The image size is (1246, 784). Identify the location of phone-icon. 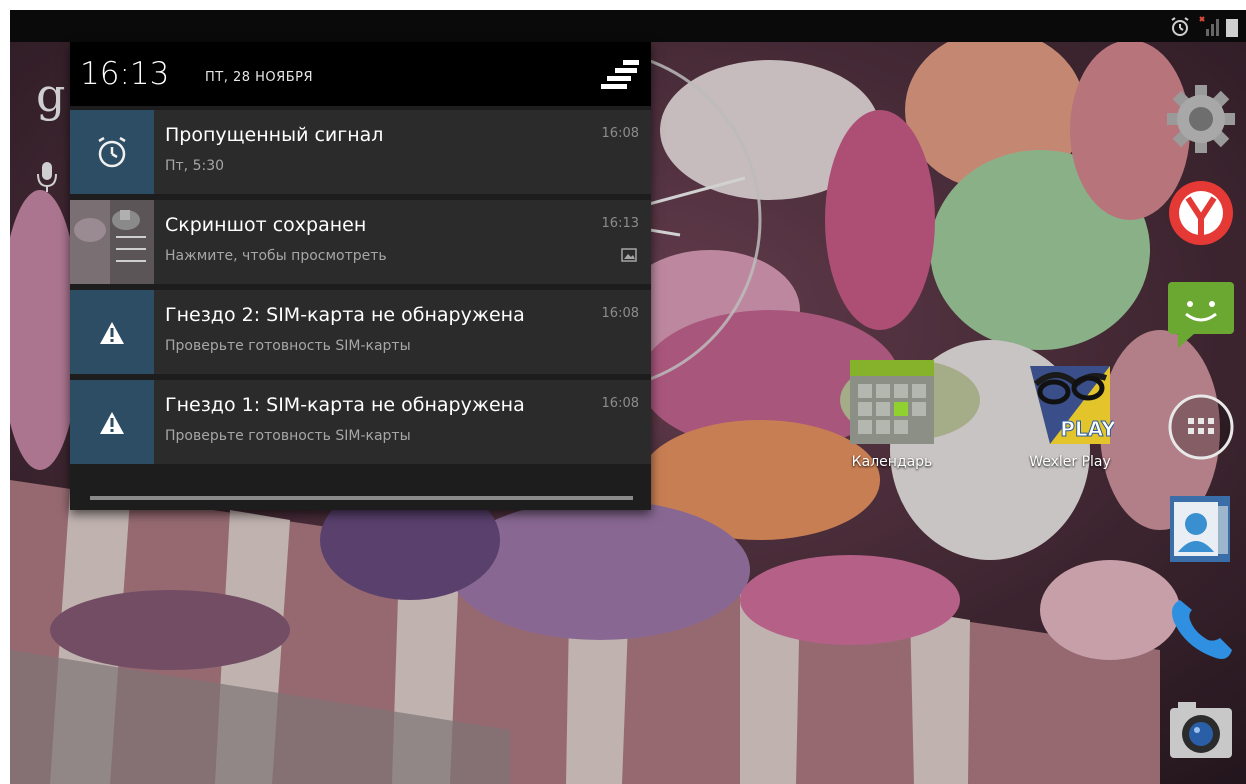
(1201, 629).